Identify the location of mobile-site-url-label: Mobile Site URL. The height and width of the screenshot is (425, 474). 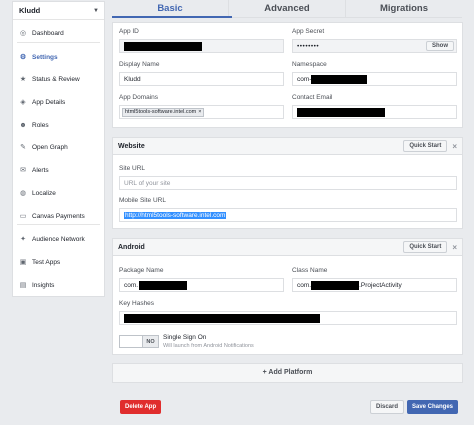
(142, 200).